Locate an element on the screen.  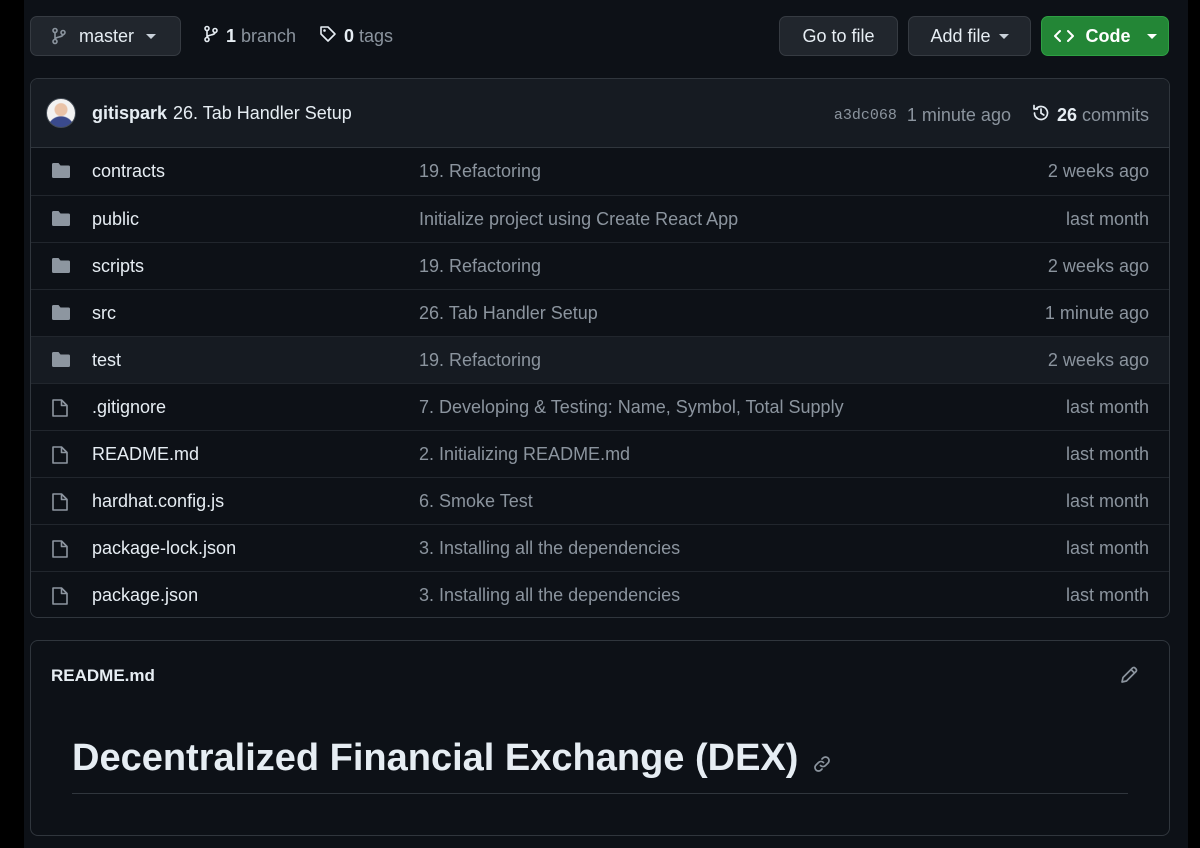
file-row: scripts 19. Refactoring 2 weeks ago is located at coordinates (600, 265).